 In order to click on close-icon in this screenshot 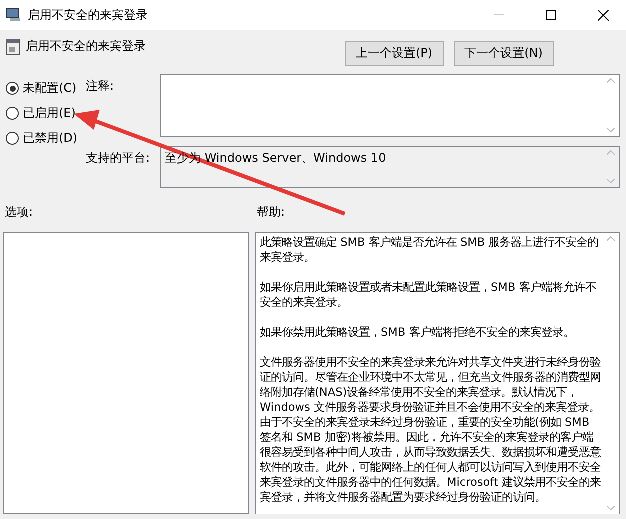, I will do `click(603, 15)`.